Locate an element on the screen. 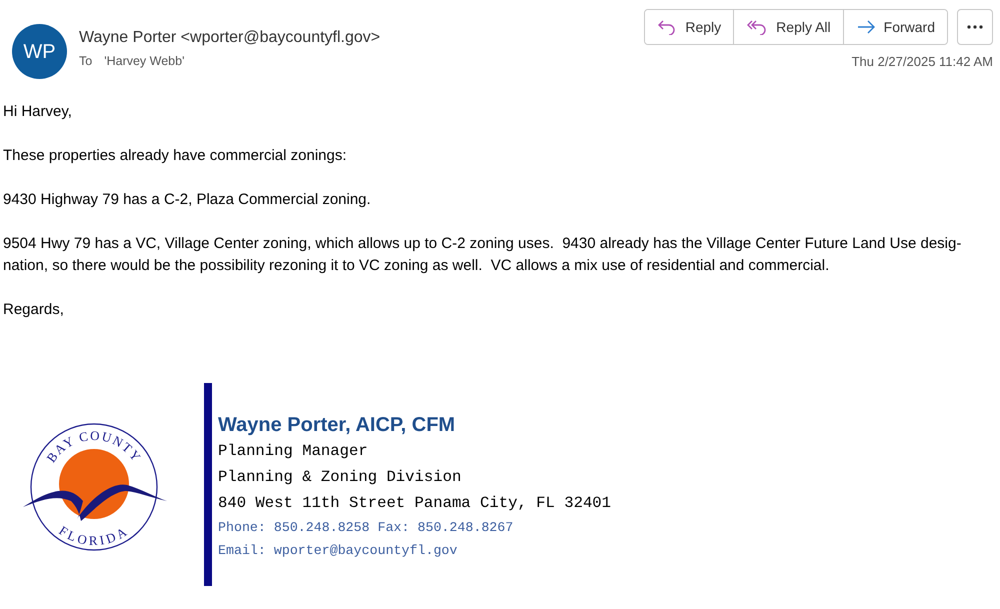 The width and height of the screenshot is (1000, 609). paragraph: These properties already have commercial zonings: is located at coordinates (175, 156).